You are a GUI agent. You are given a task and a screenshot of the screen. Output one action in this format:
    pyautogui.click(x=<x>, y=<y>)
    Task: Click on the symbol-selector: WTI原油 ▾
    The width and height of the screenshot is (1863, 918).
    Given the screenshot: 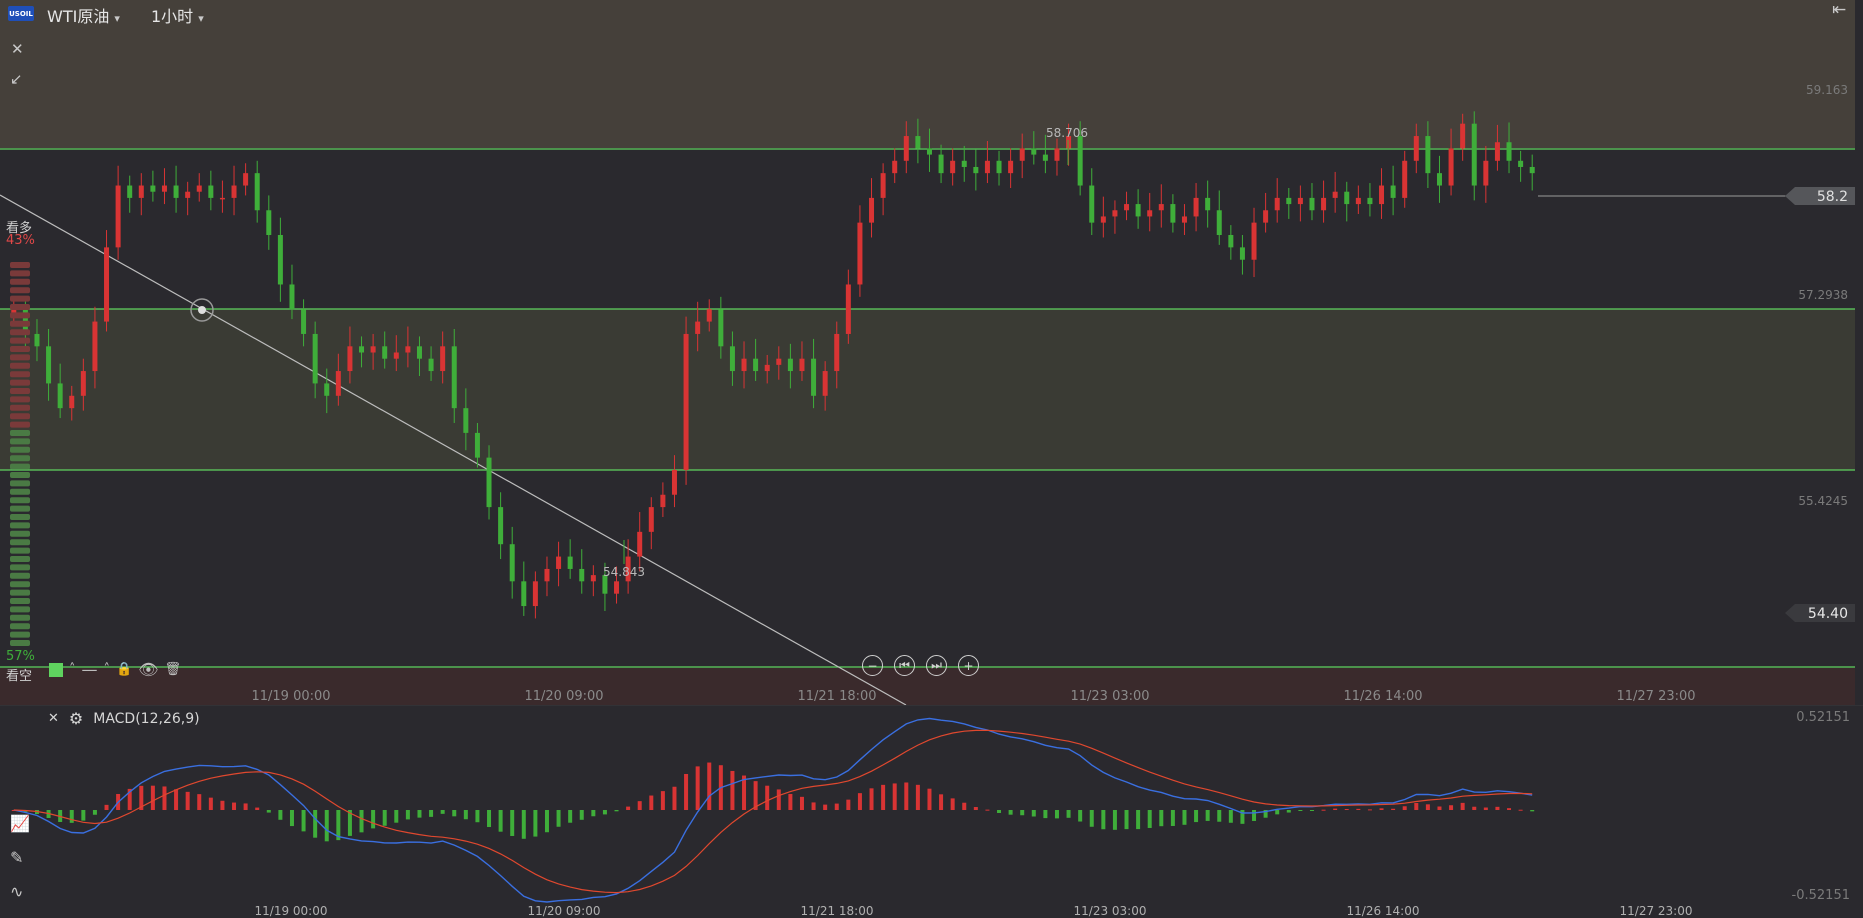 What is the action you would take?
    pyautogui.click(x=83, y=15)
    